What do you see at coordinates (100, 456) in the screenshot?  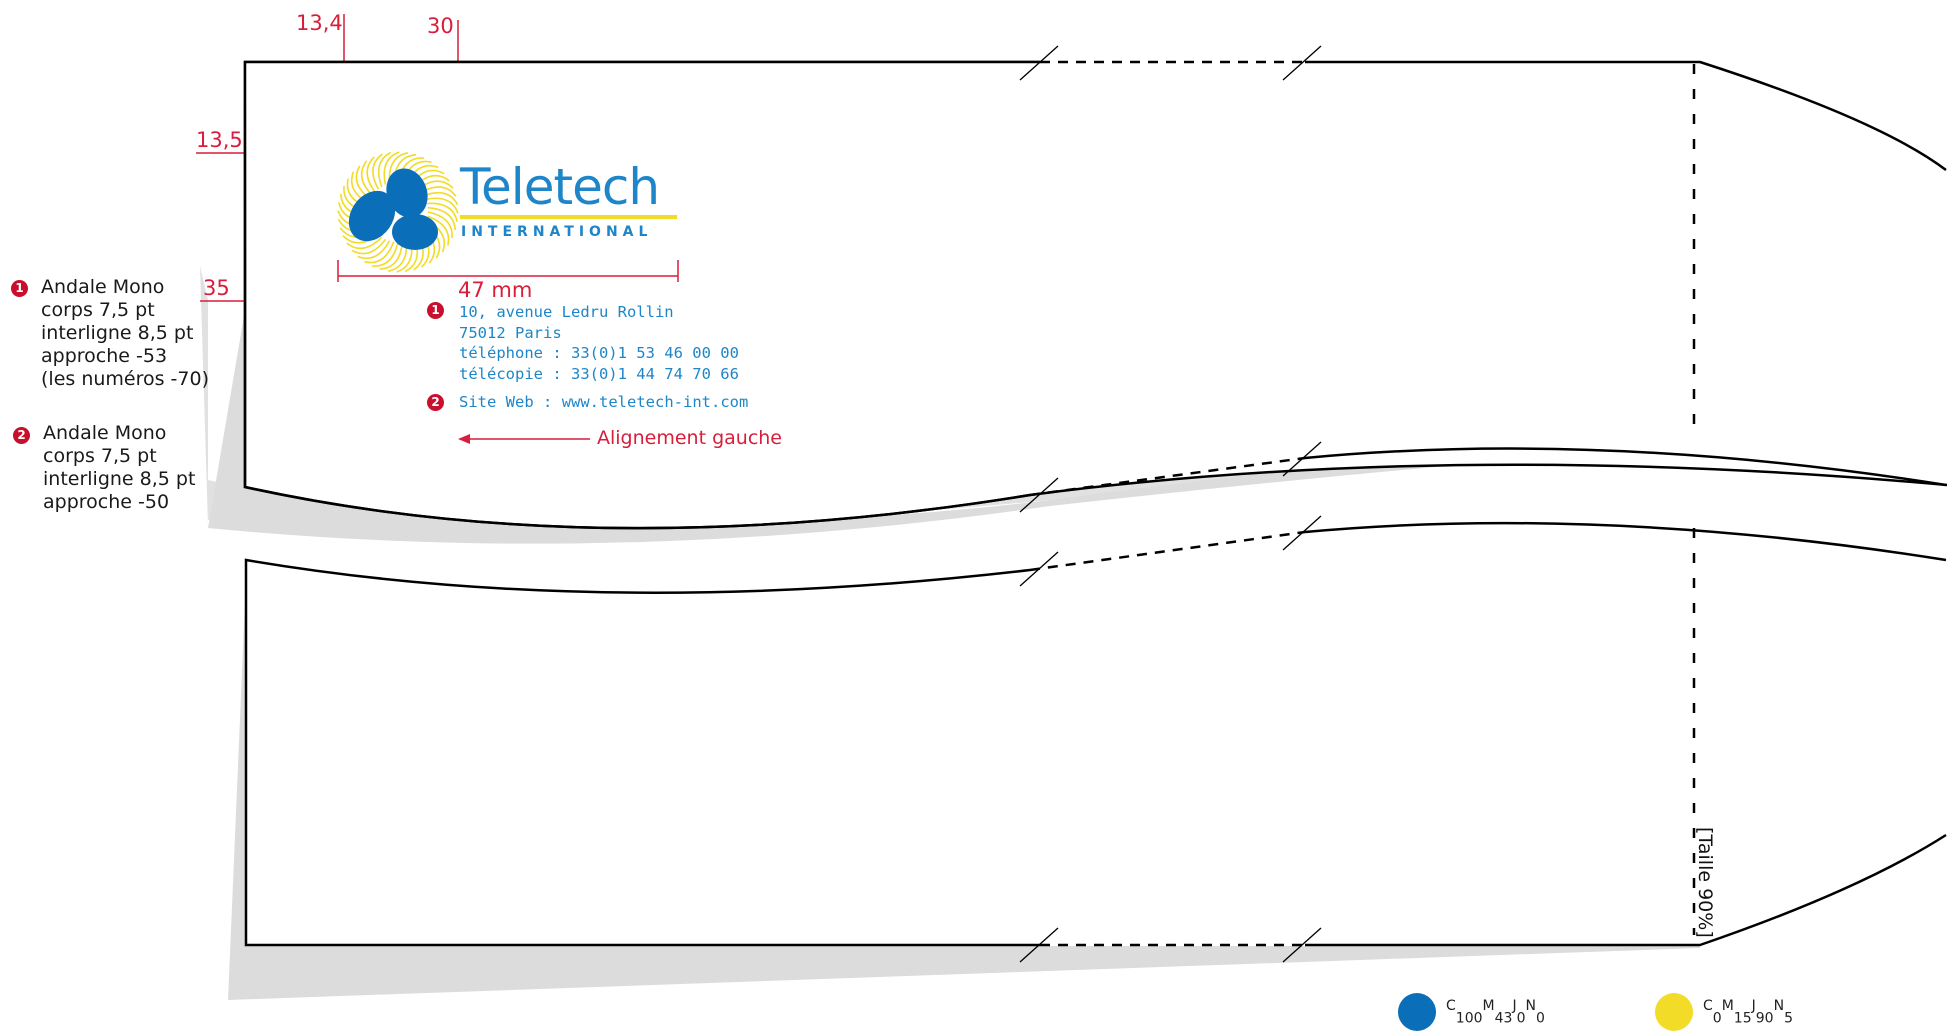 I see `note-2-line-2: corps 7,5 pt` at bounding box center [100, 456].